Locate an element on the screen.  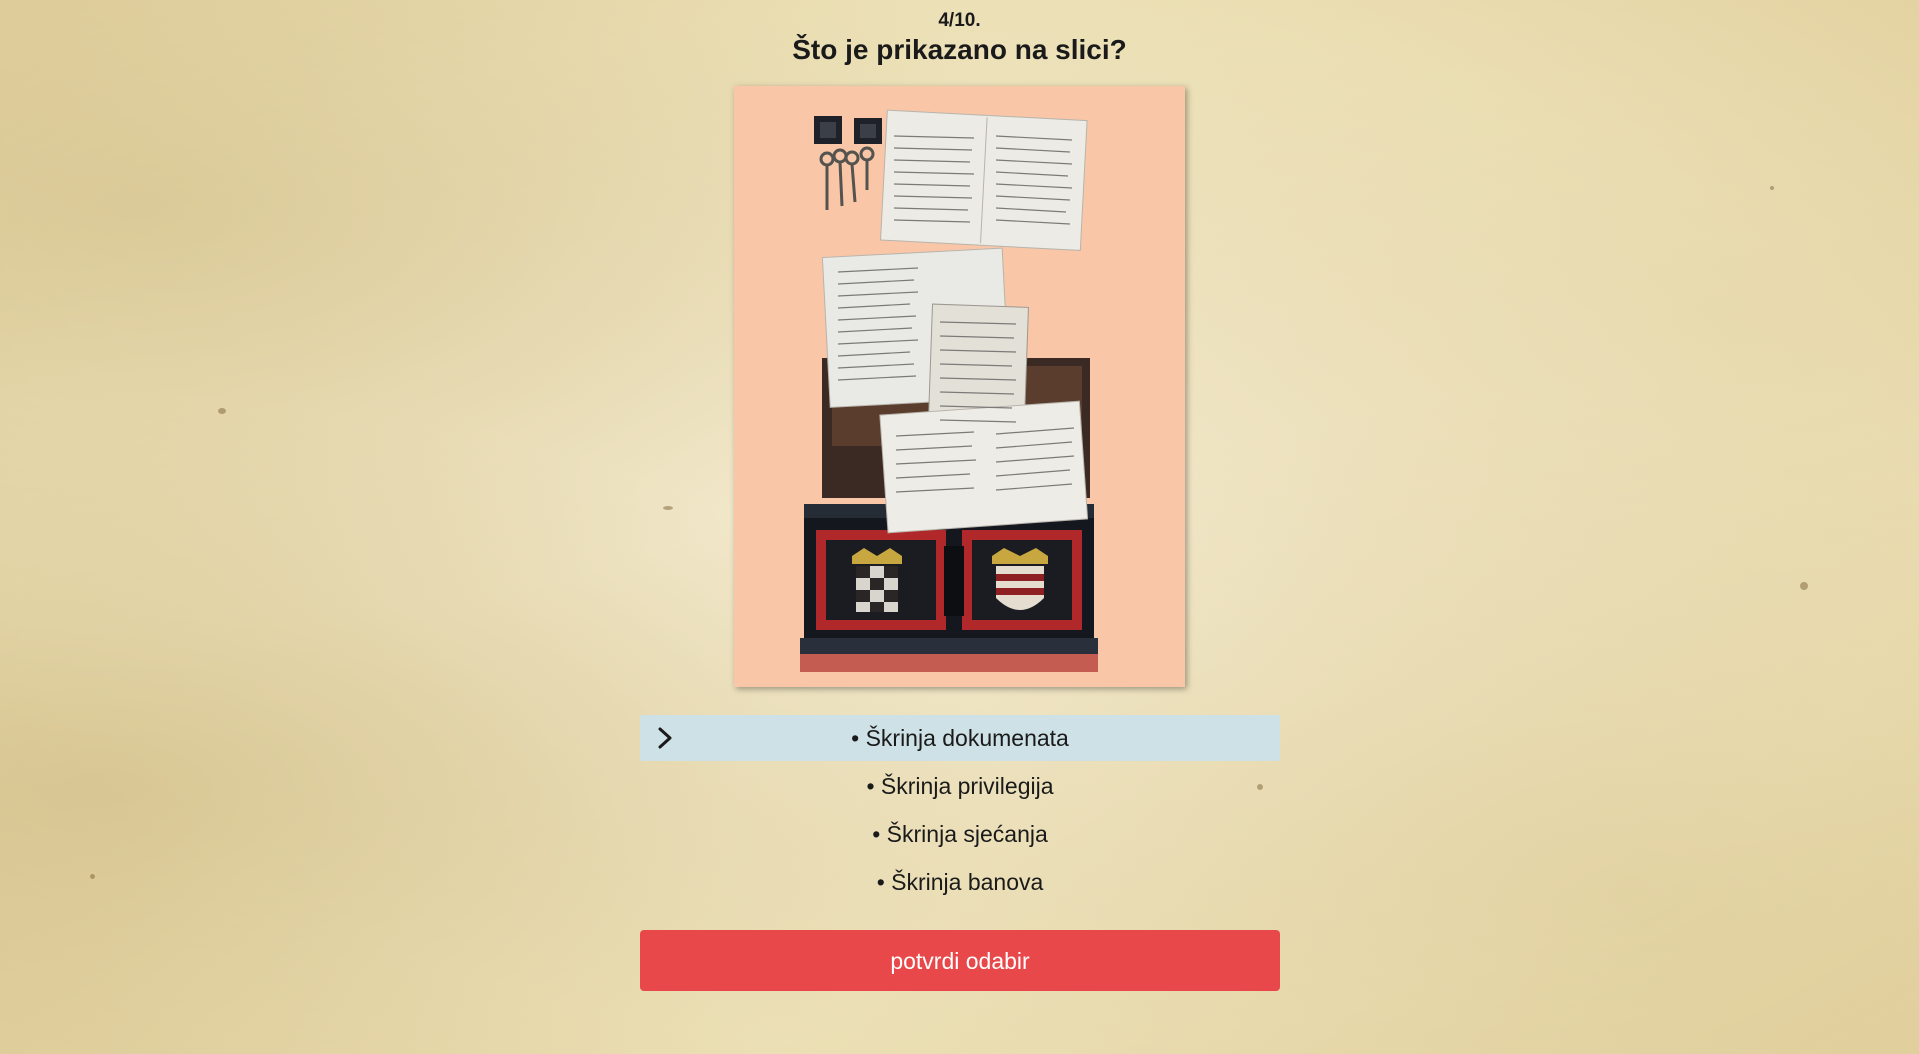
answer-option-4: • Škrinja banova is located at coordinates (960, 882).